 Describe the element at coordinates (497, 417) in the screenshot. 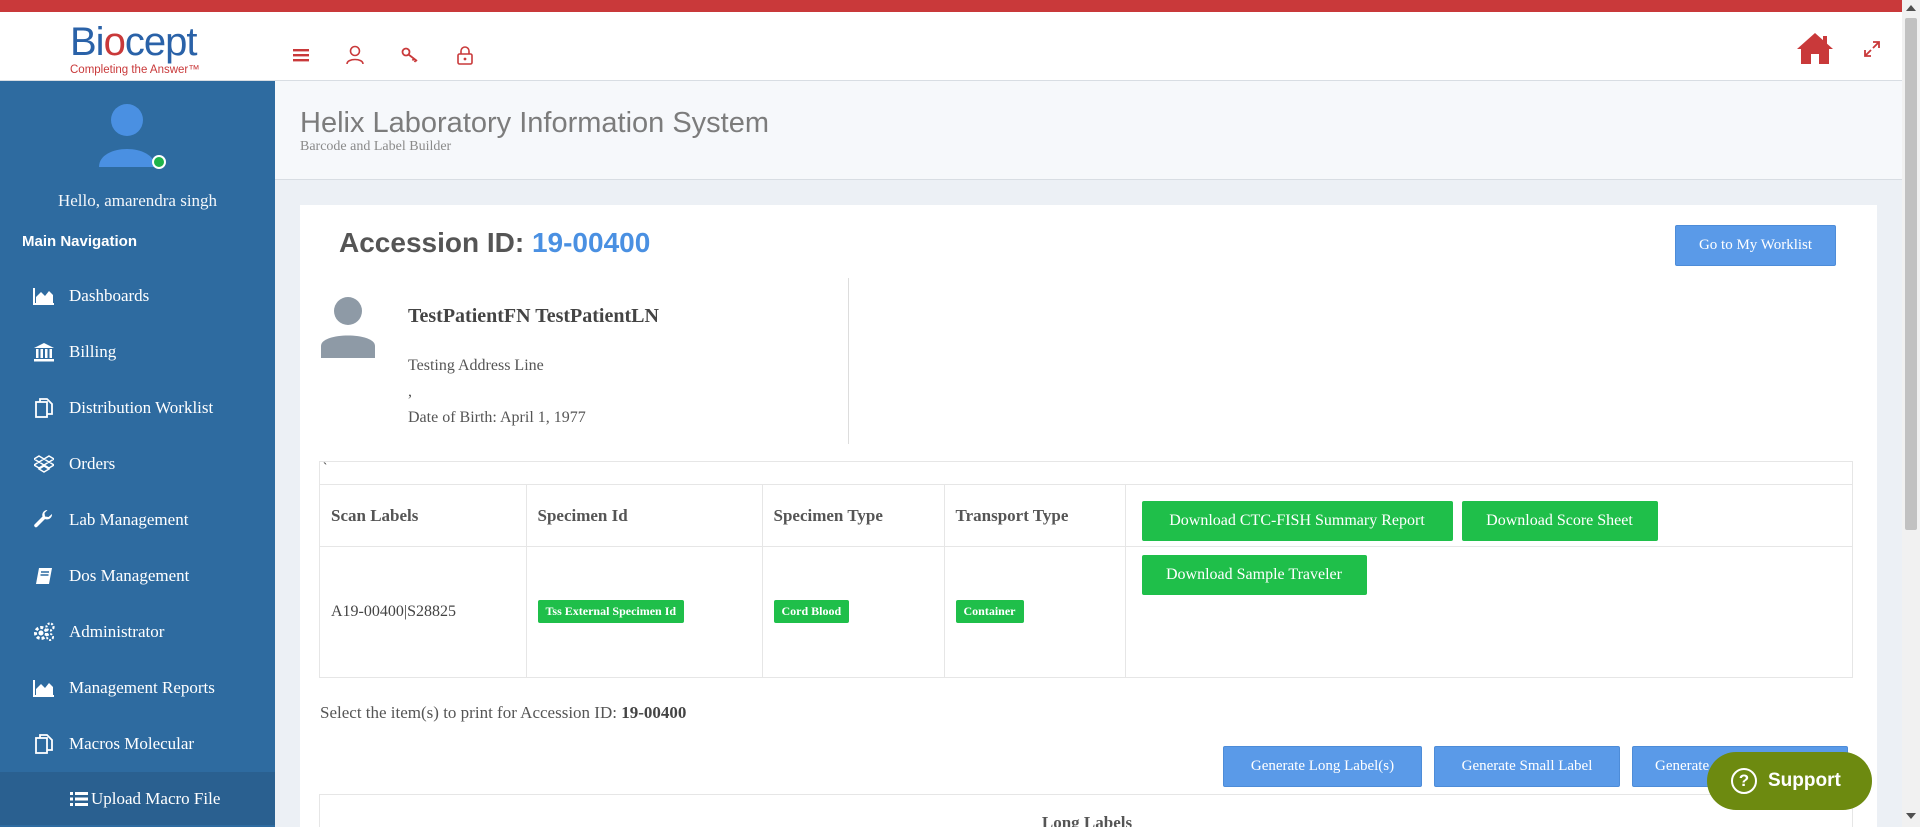

I see `patient-dob: Date of Birth: April 1, 1977` at that location.